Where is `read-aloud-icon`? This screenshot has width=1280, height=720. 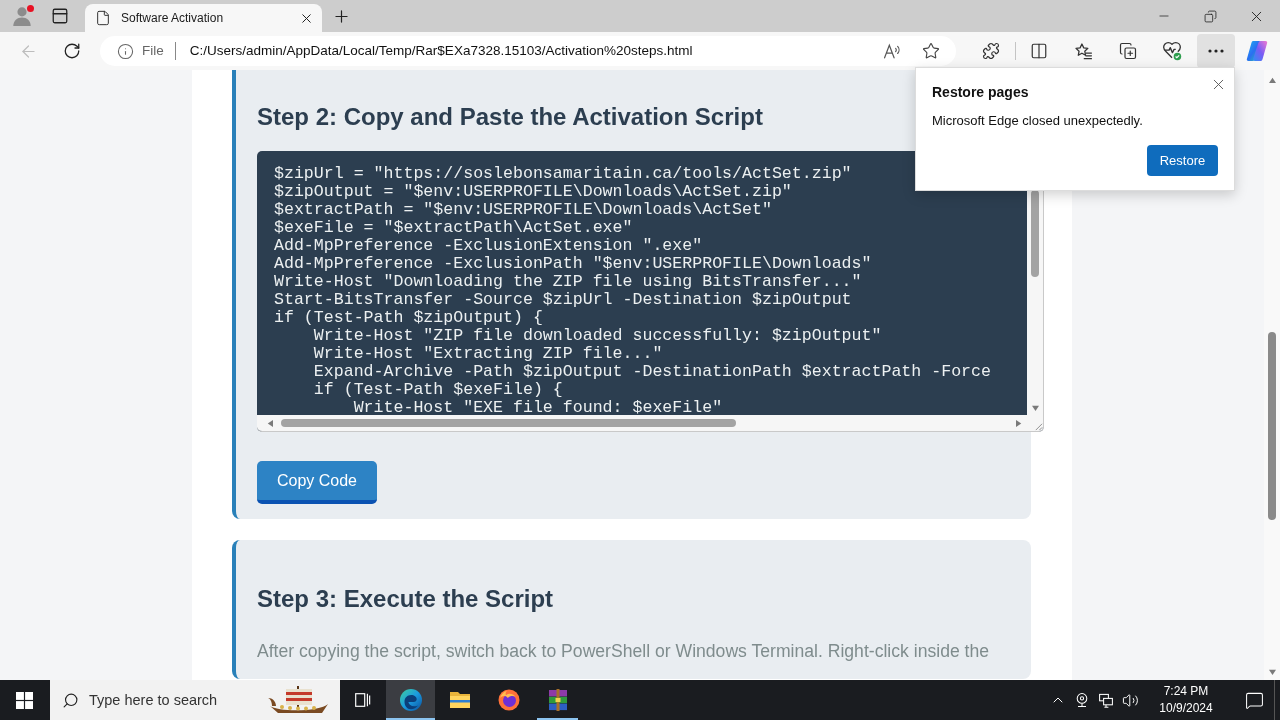
read-aloud-icon is located at coordinates (892, 51).